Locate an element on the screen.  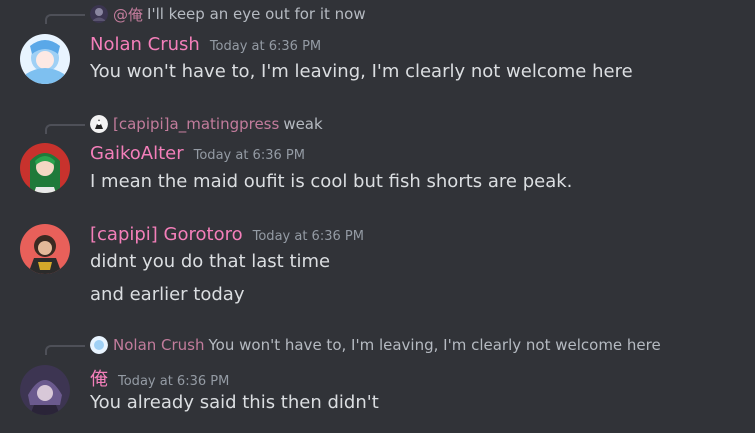
reply-username: @俺 is located at coordinates (128, 14).